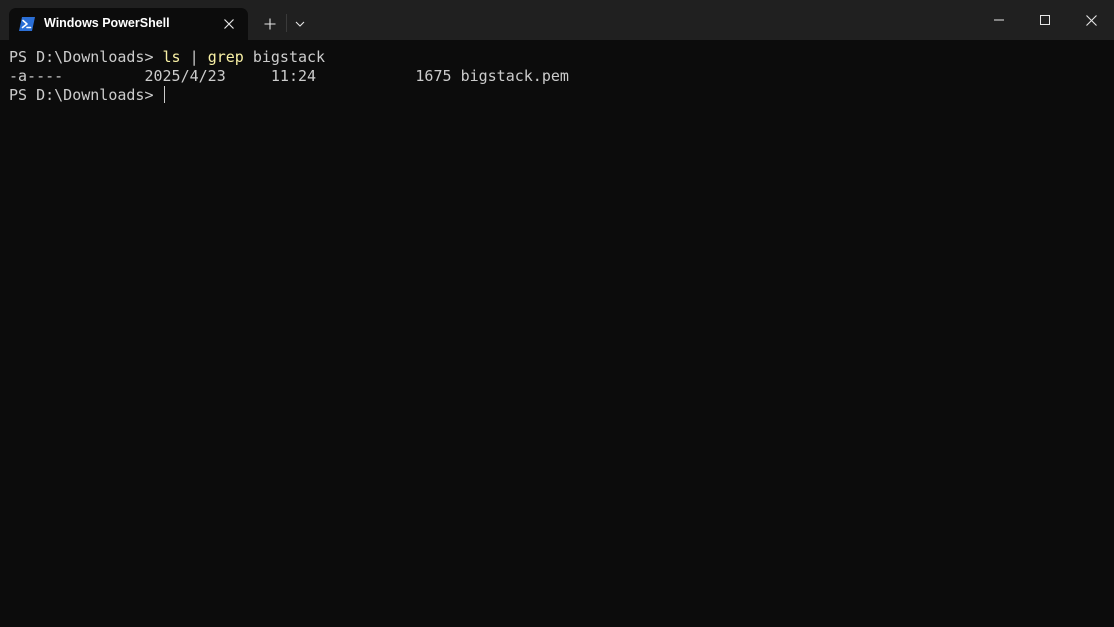 This screenshot has width=1114, height=627. I want to click on command-argument: bigstack, so click(284, 57).